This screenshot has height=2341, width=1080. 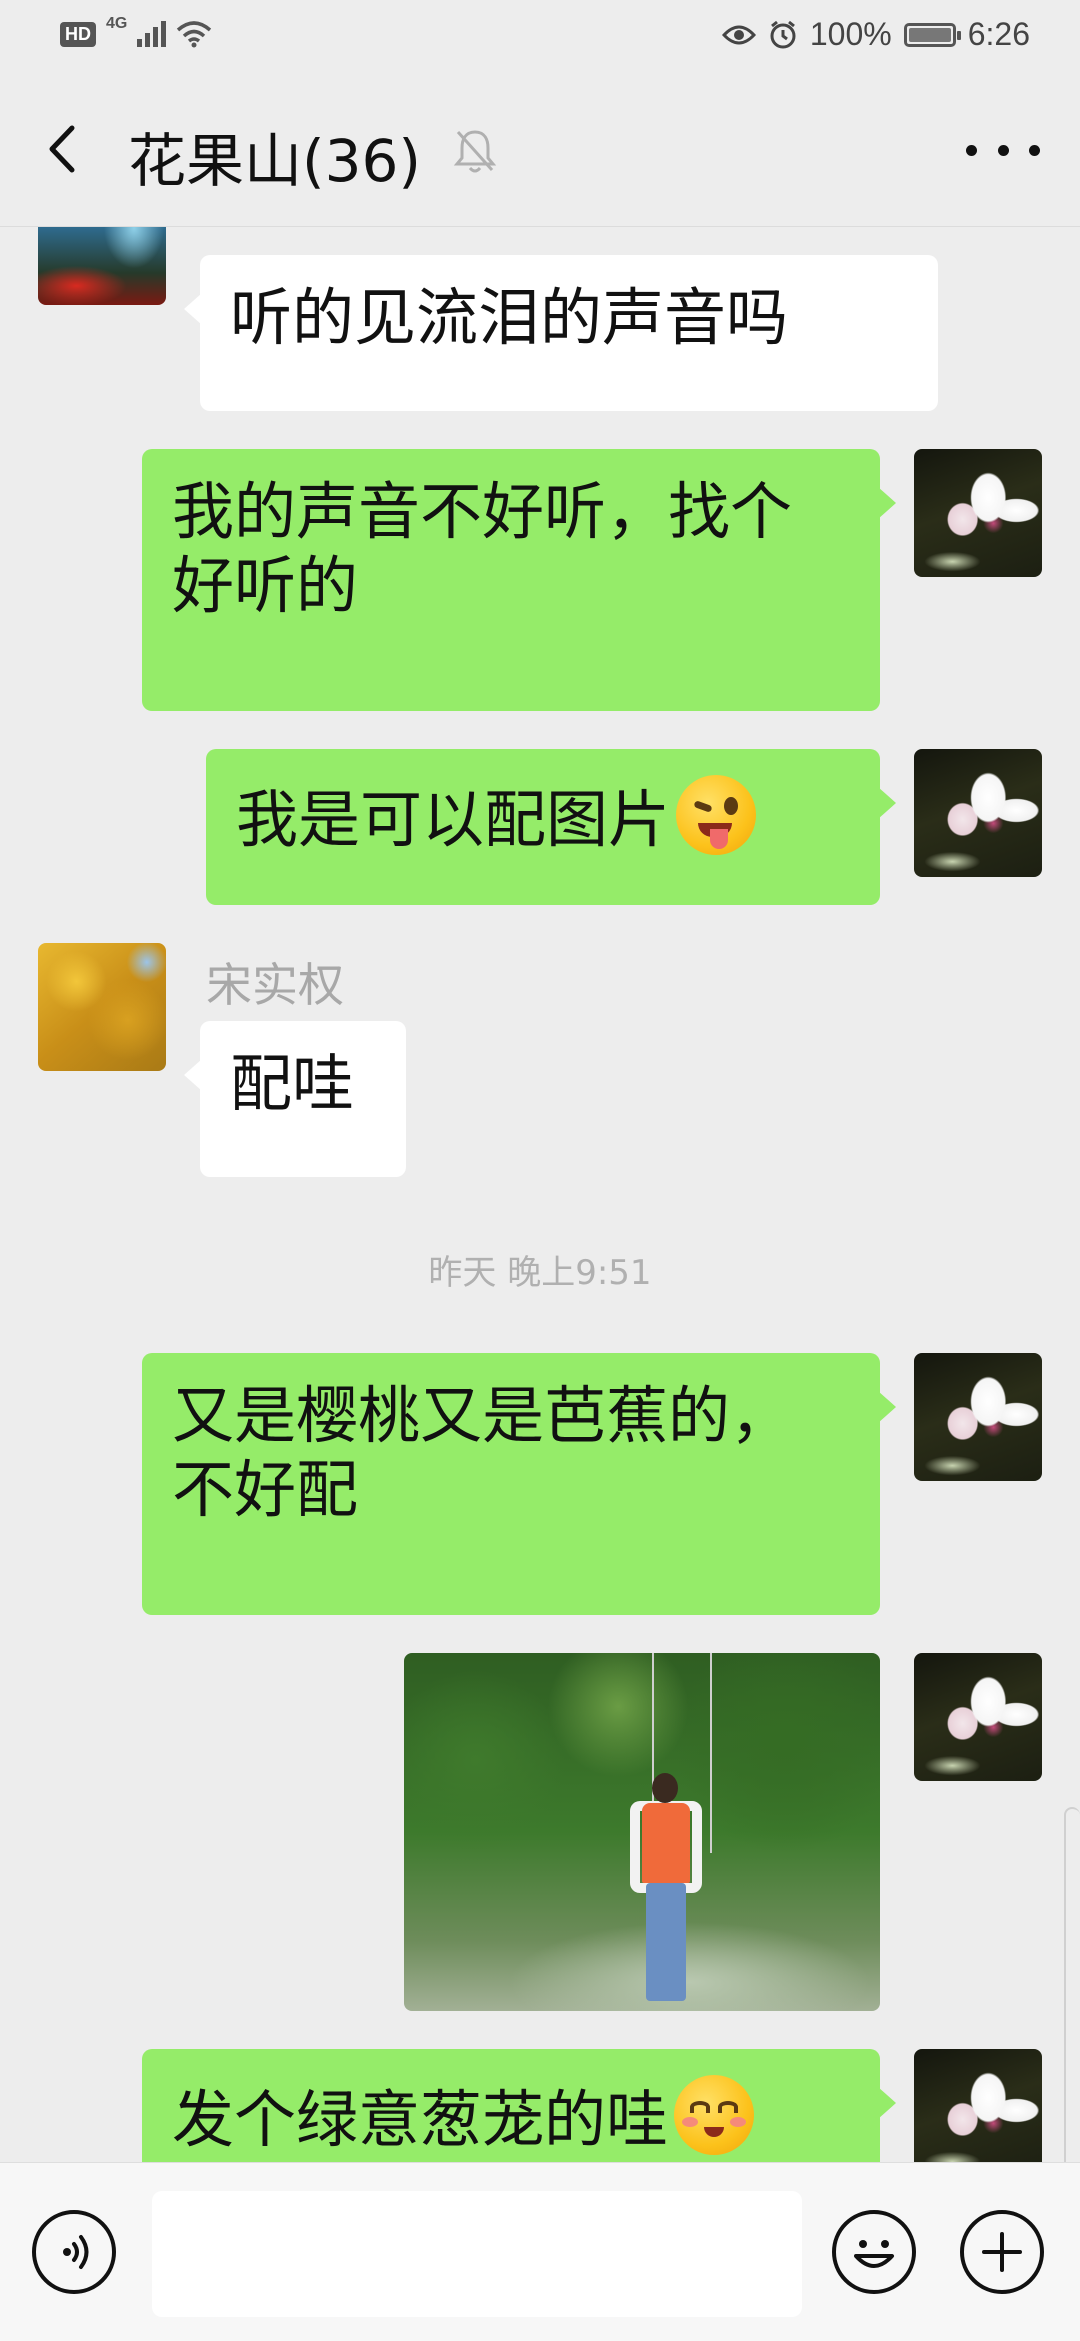 I want to click on emoji-icon, so click(x=874, y=2252).